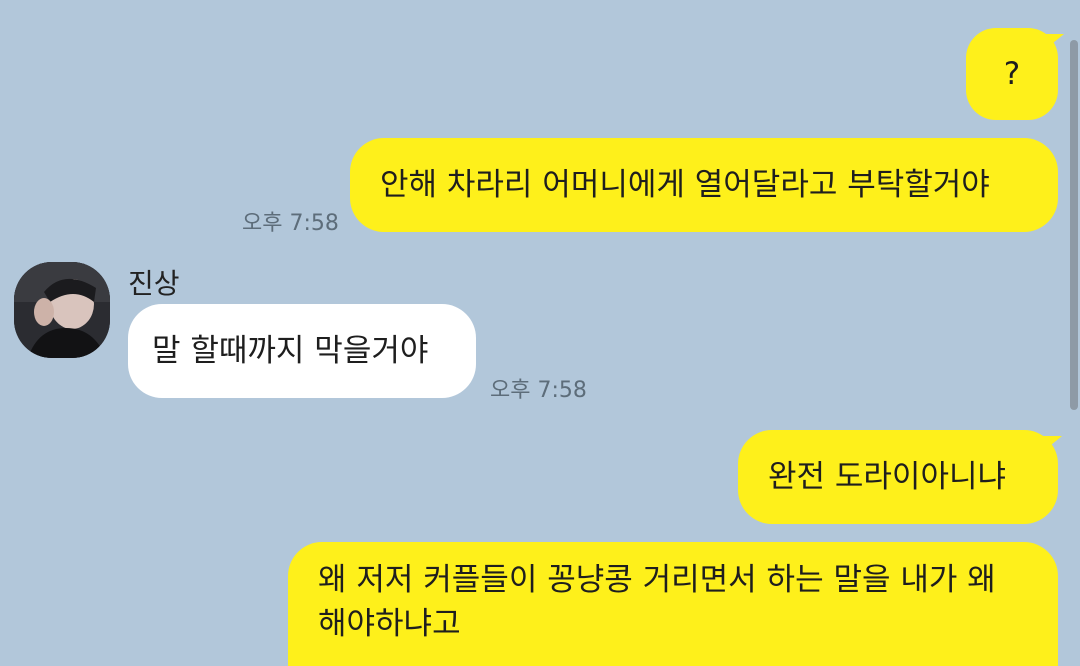  What do you see at coordinates (685, 185) in the screenshot?
I see `message-text: 안해 차라리 어머니에게 열어달라고 부탁할거야` at bounding box center [685, 185].